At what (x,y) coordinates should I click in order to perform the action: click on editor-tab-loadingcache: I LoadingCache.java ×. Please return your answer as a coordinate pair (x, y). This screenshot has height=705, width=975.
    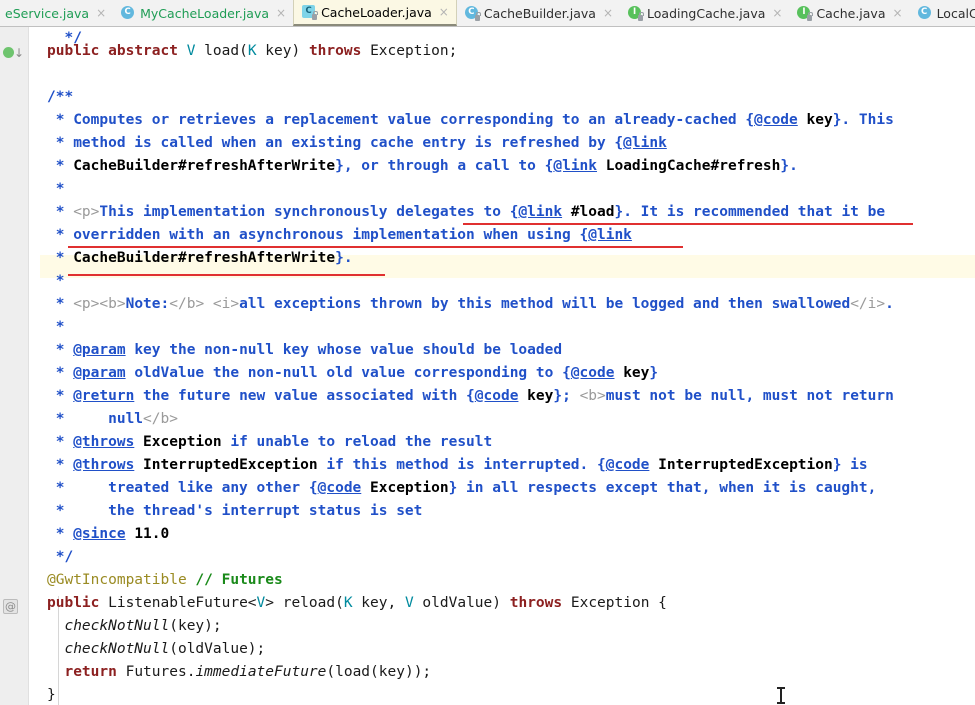
    Looking at the image, I should click on (705, 13).